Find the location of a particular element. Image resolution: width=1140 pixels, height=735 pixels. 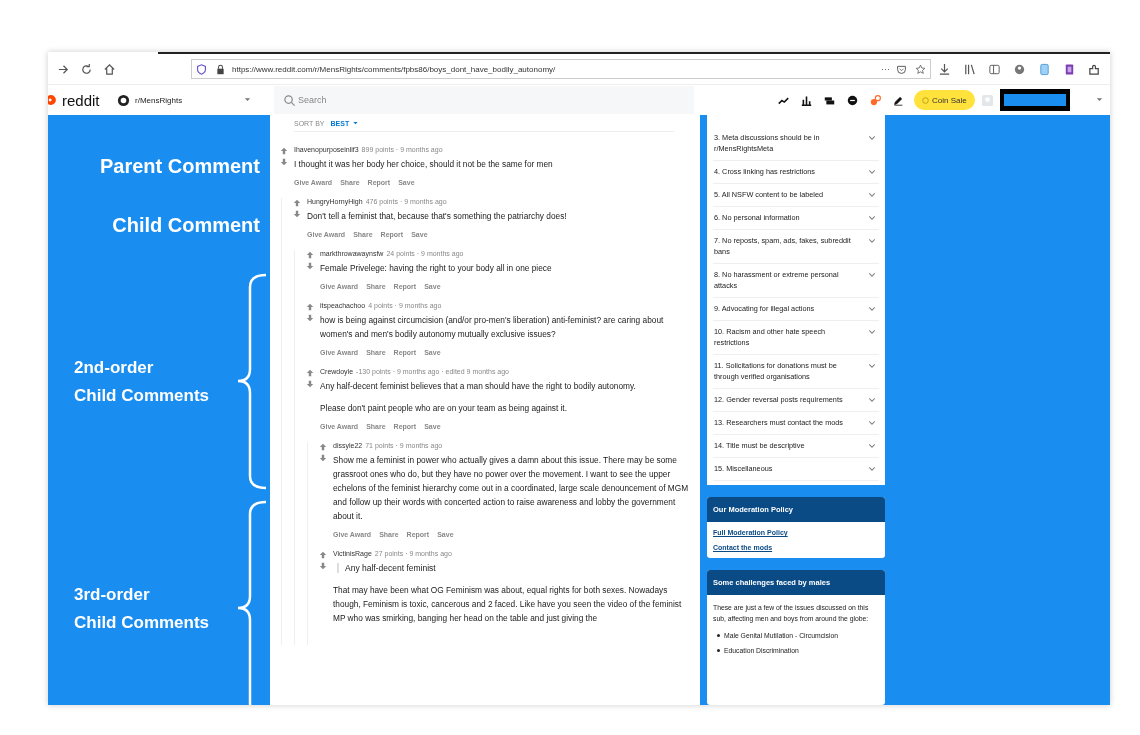

community-icon is located at coordinates (123, 100).